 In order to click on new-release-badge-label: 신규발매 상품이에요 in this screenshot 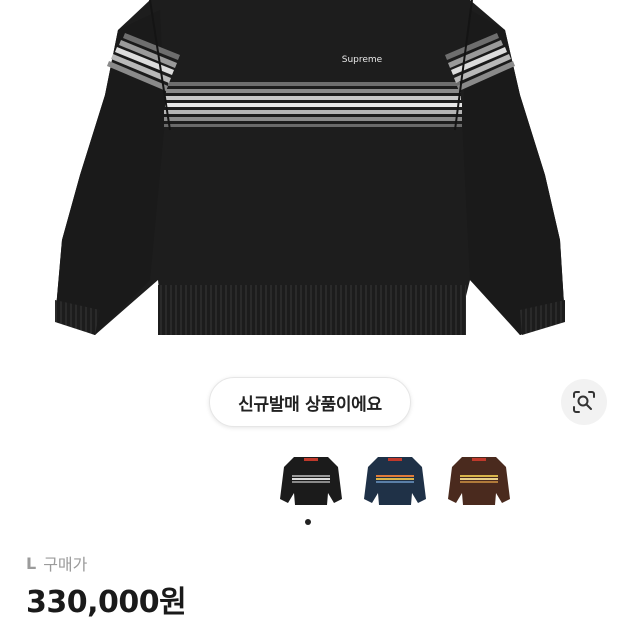, I will do `click(310, 404)`.